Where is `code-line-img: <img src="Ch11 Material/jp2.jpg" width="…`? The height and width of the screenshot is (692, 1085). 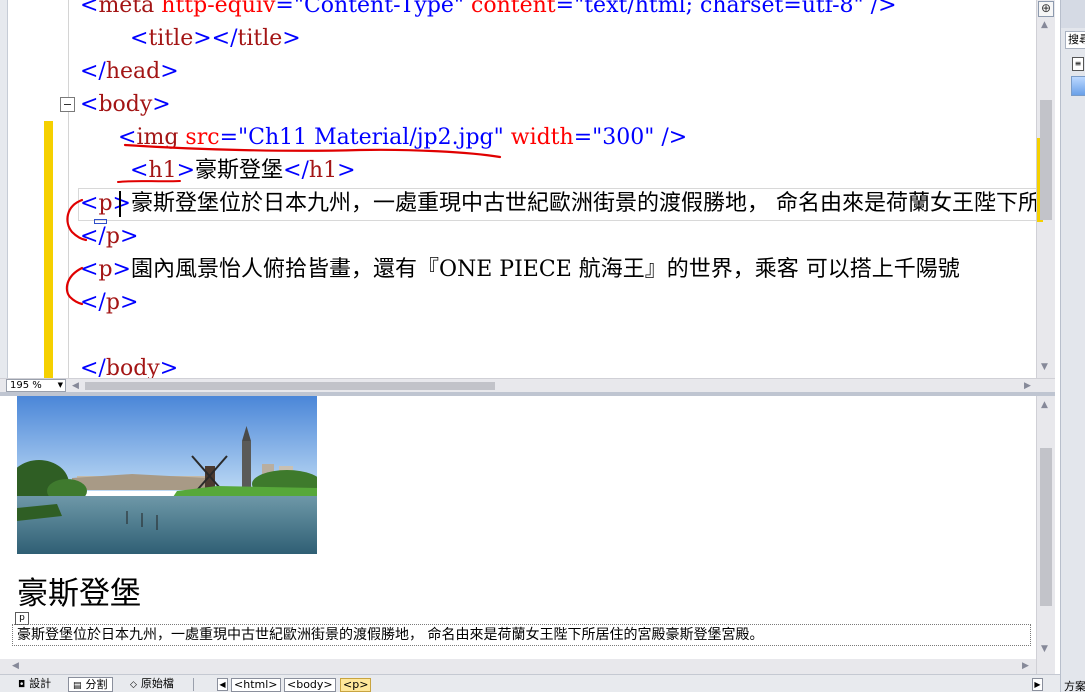
code-line-img: <img src="Ch11 Material/jp2.jpg" width="… is located at coordinates (402, 137).